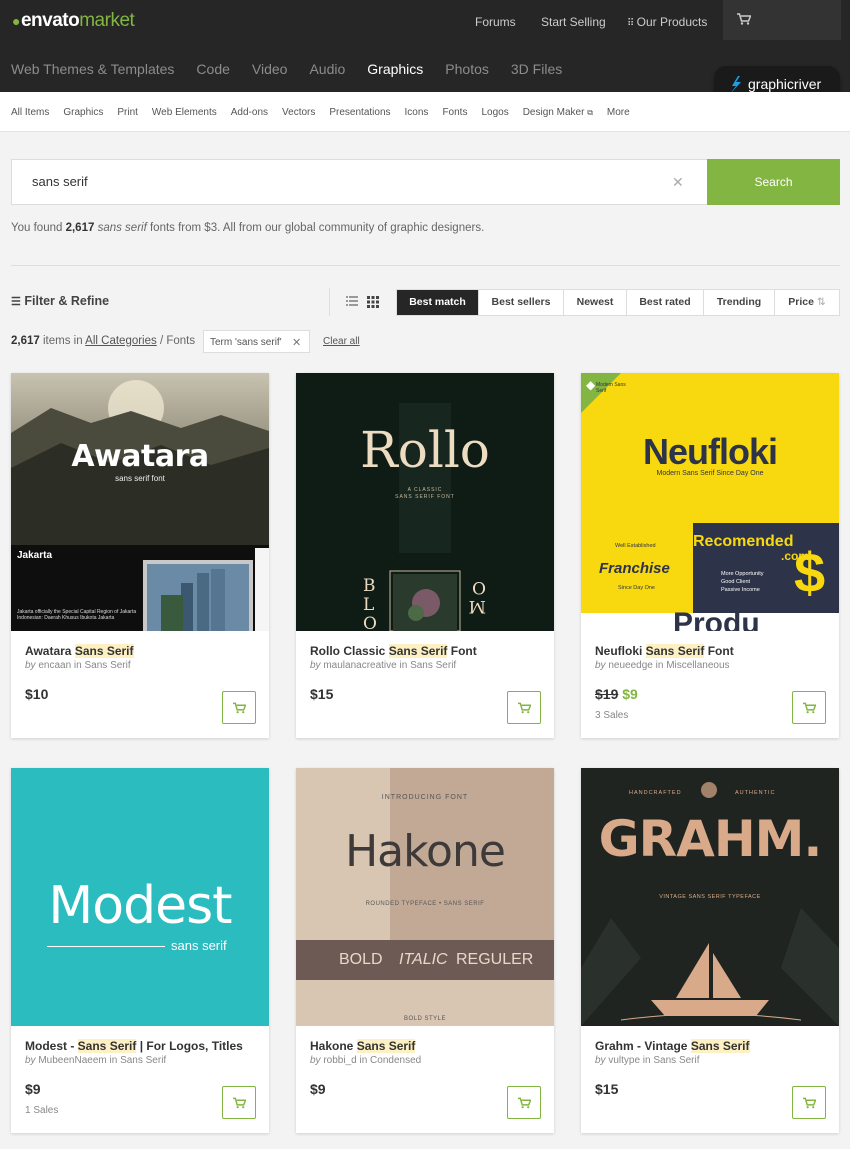 The image size is (850, 1149). What do you see at coordinates (438, 302) in the screenshot?
I see `sort-best-match: Best match` at bounding box center [438, 302].